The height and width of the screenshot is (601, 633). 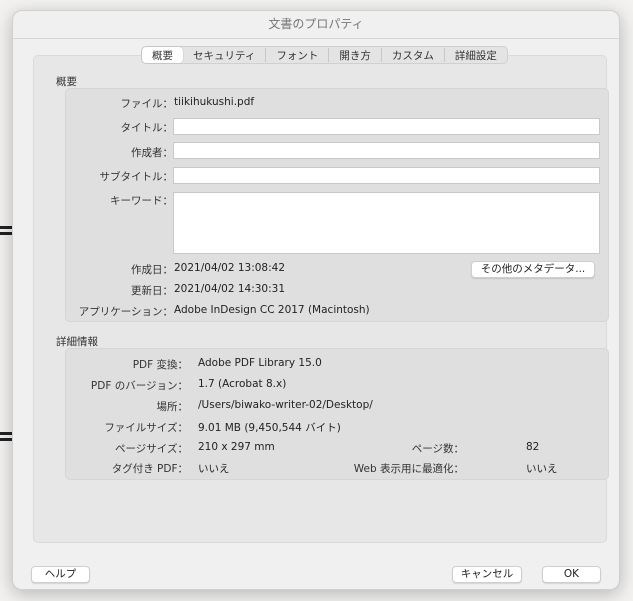 What do you see at coordinates (272, 310) in the screenshot?
I see `application-value: Adobe InDesign CC 2017 (Macintosh)` at bounding box center [272, 310].